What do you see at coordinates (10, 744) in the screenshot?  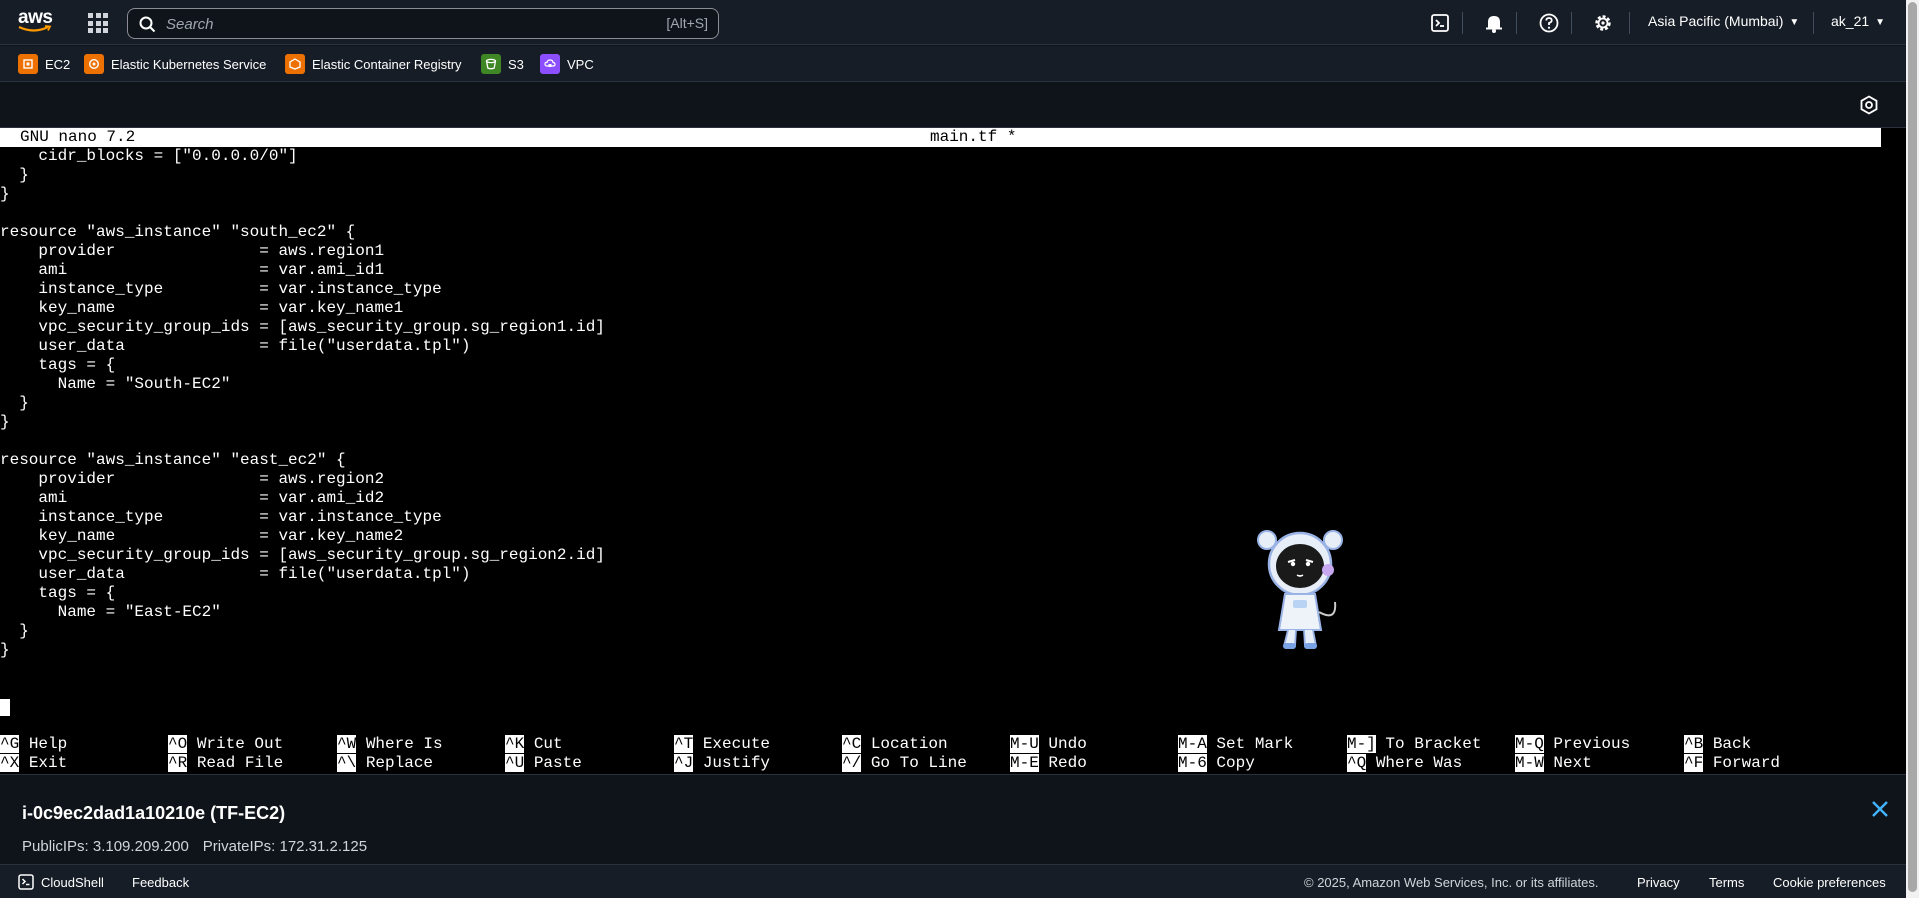 I see `shortcut-key: ^G` at bounding box center [10, 744].